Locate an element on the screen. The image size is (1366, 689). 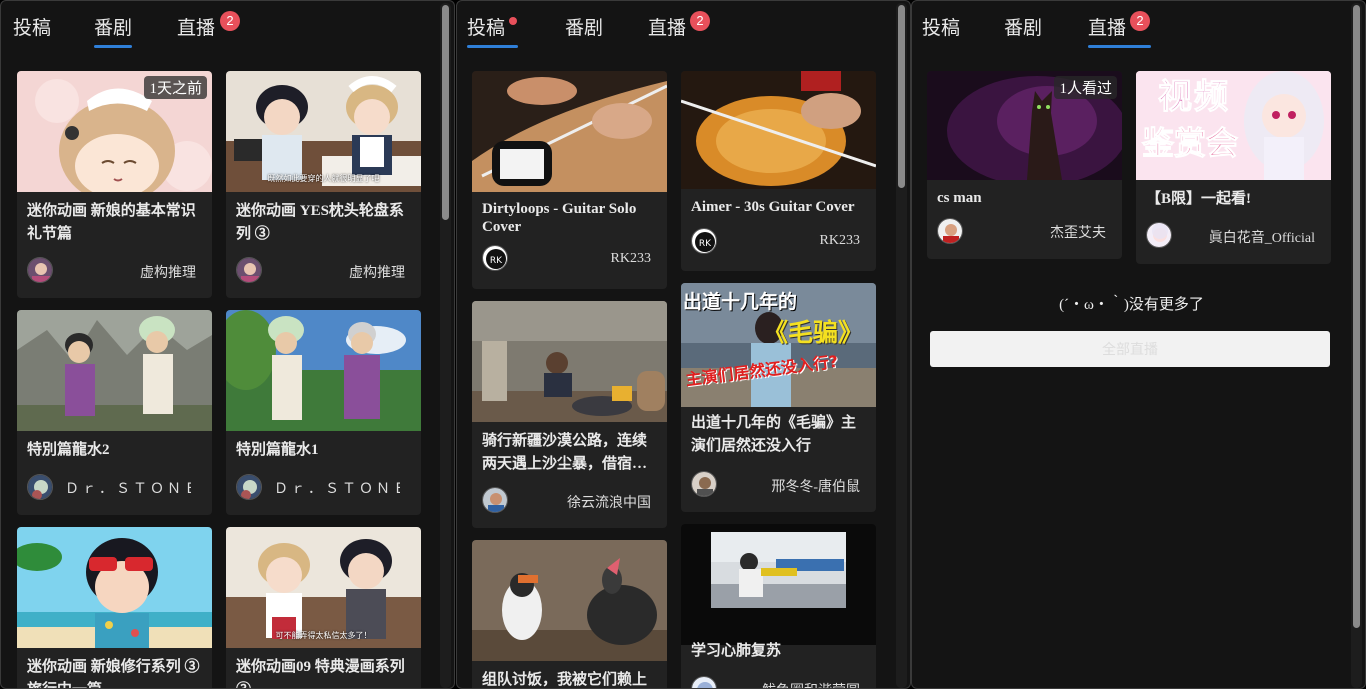
video-card: 组队讨饭，我被它们赖上 is located at coordinates (569, 614).